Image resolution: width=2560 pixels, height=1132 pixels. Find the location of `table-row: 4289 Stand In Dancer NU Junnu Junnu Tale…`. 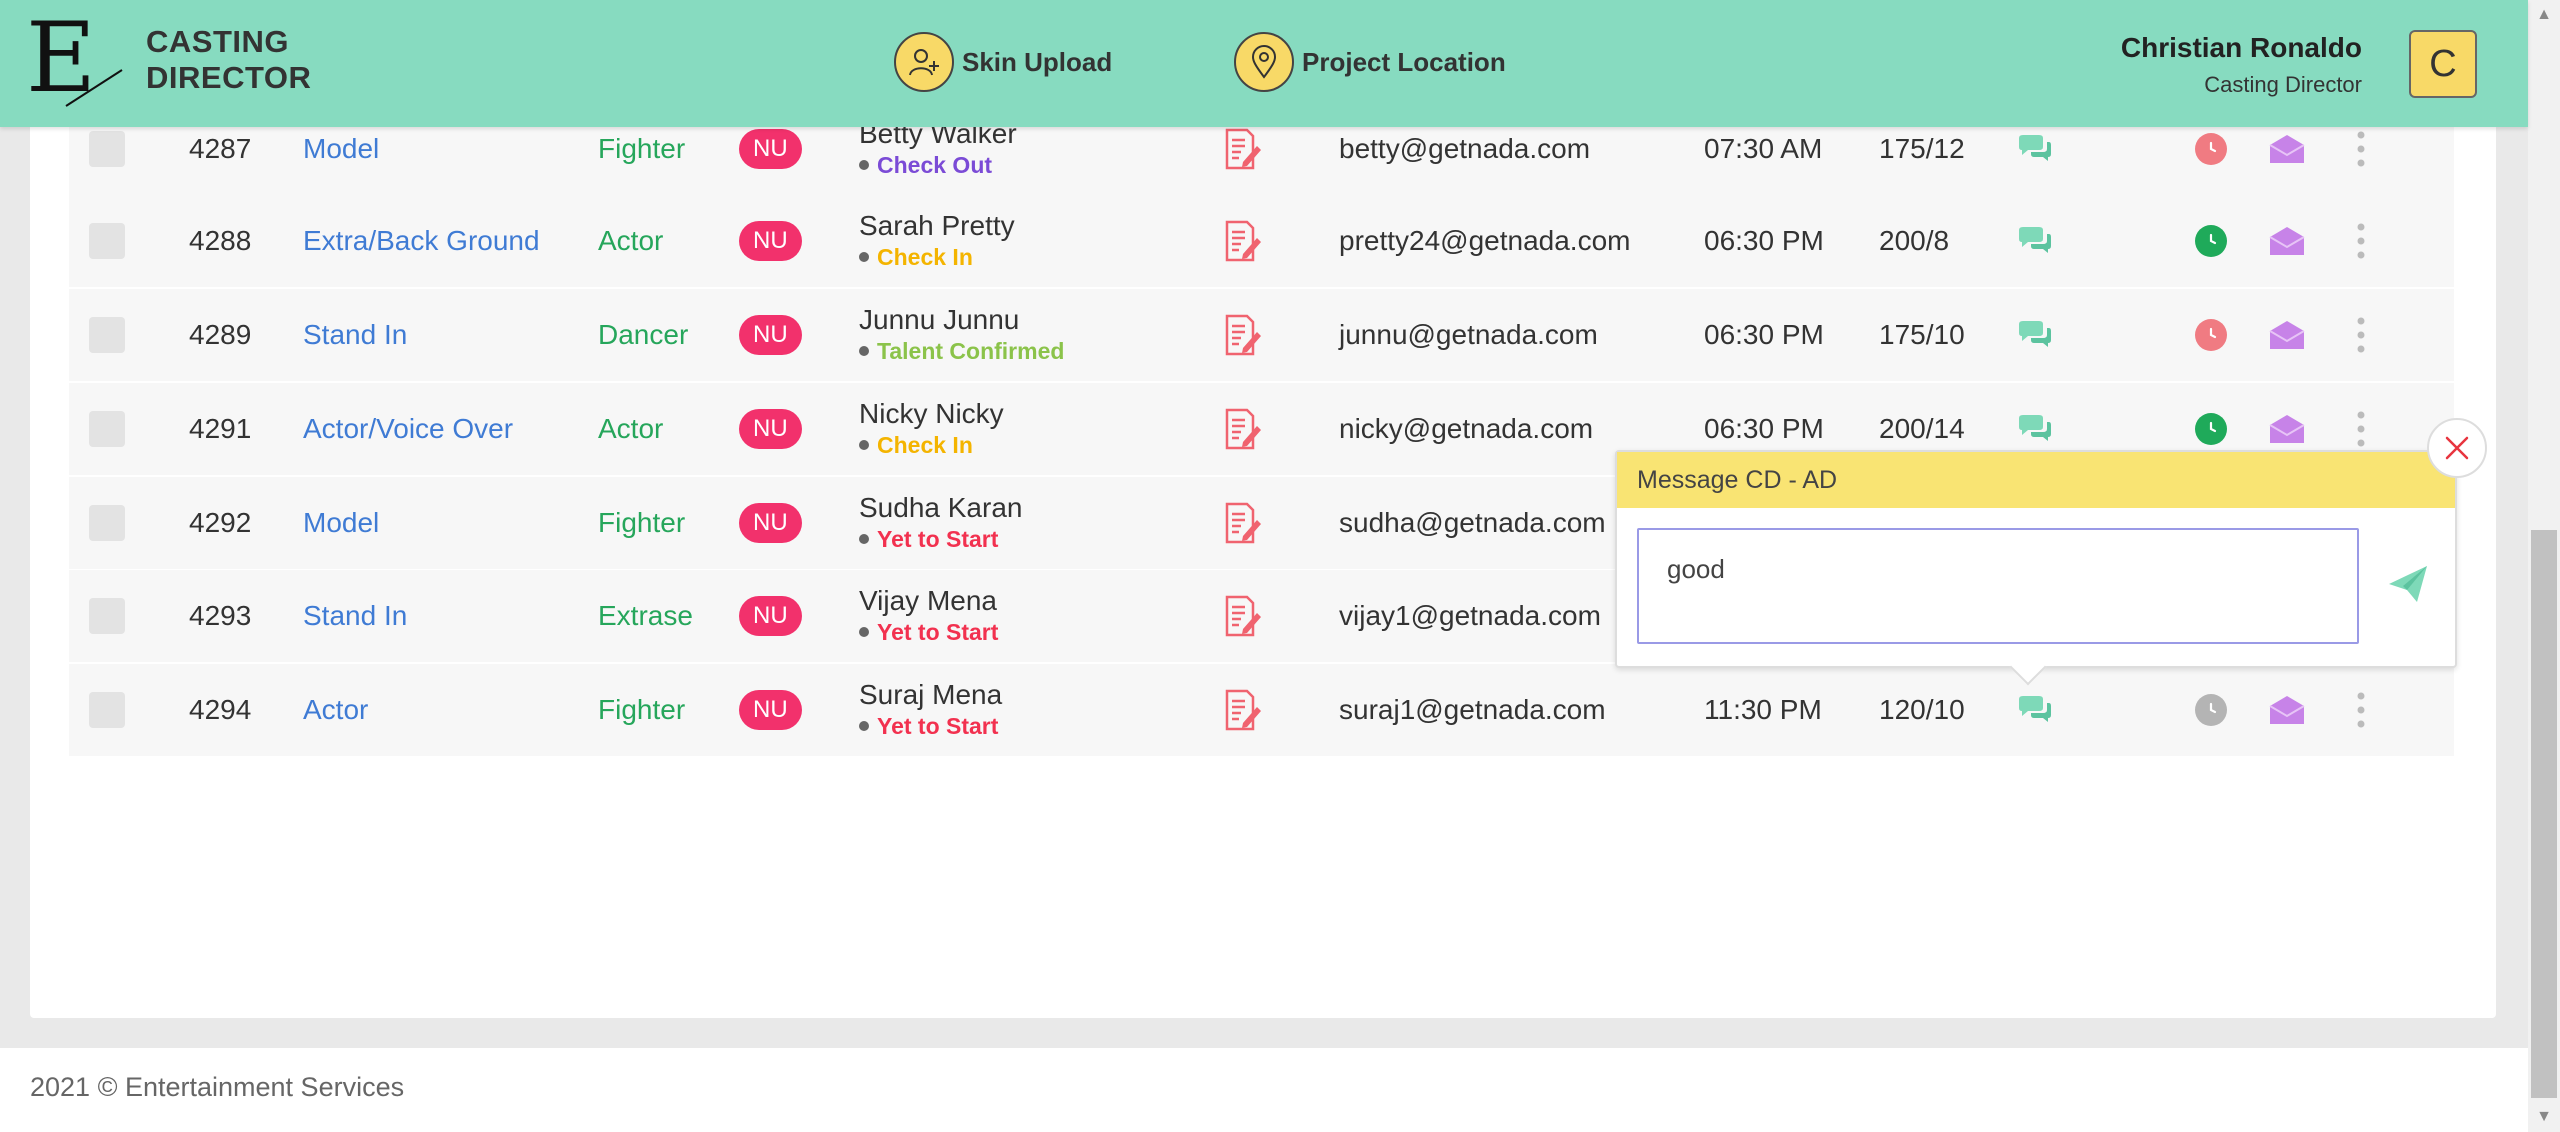

table-row: 4289 Stand In Dancer NU Junnu Junnu Tale… is located at coordinates (1261, 336).